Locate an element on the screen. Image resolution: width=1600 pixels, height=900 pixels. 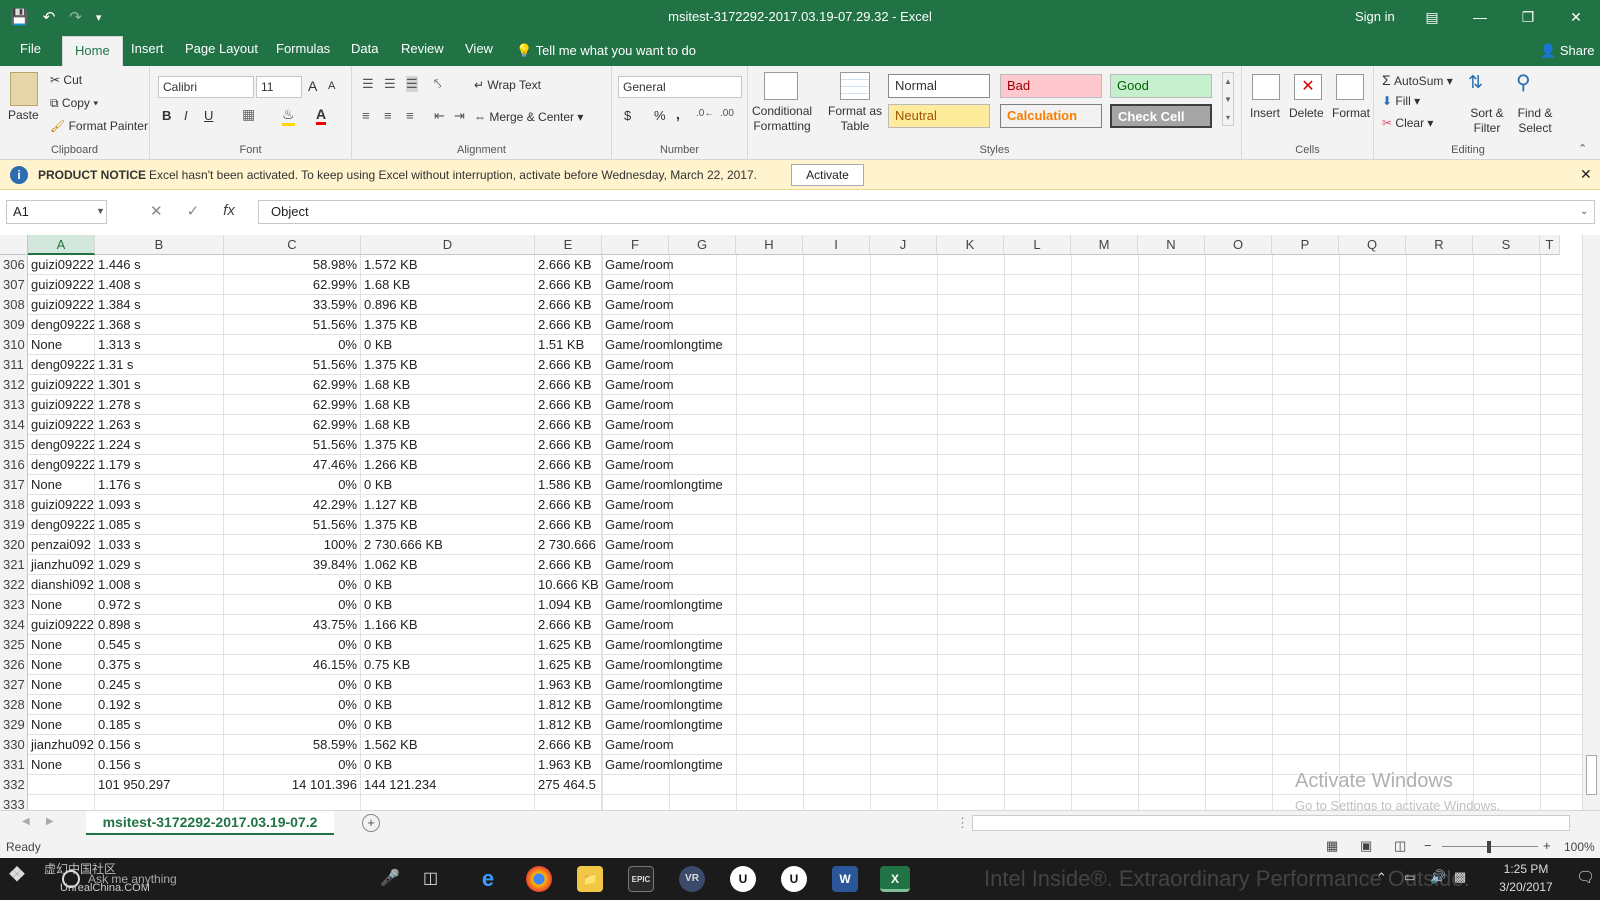
excel-taskbar-icon: X is located at coordinates (895, 879).